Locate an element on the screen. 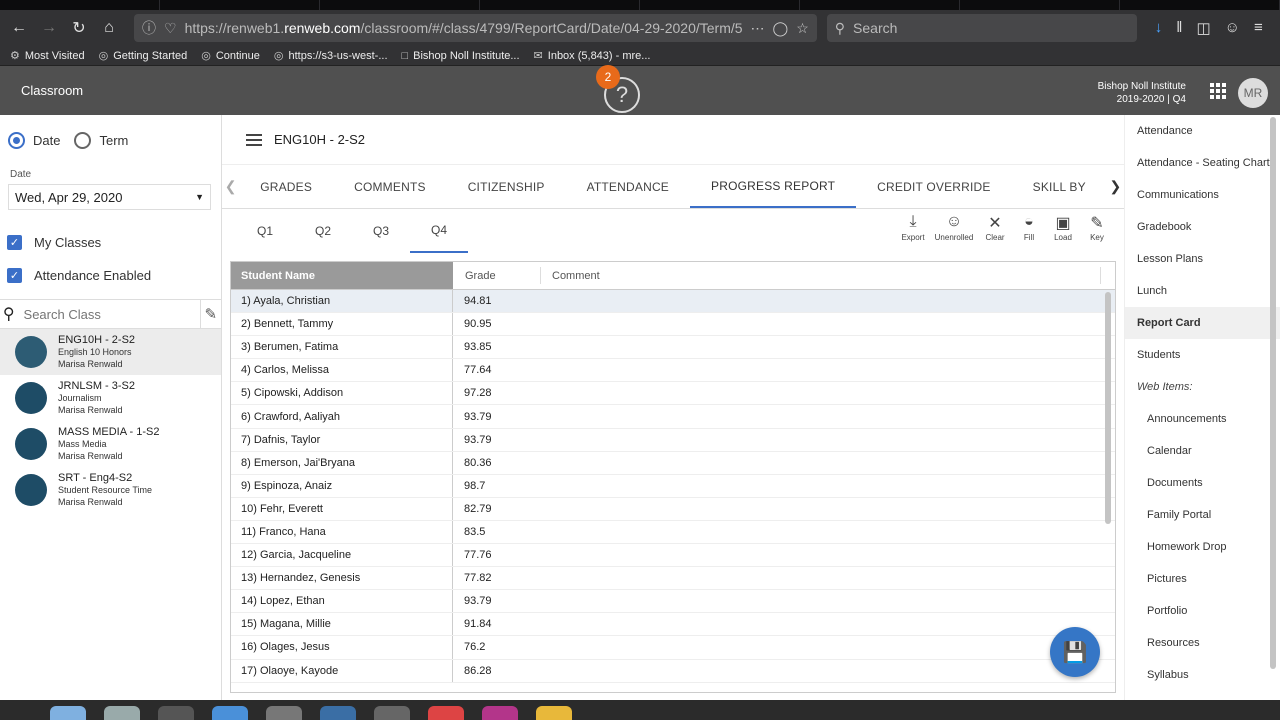 Image resolution: width=1280 pixels, height=720 pixels. nav-item-attendance: Attendance is located at coordinates (1202, 131).